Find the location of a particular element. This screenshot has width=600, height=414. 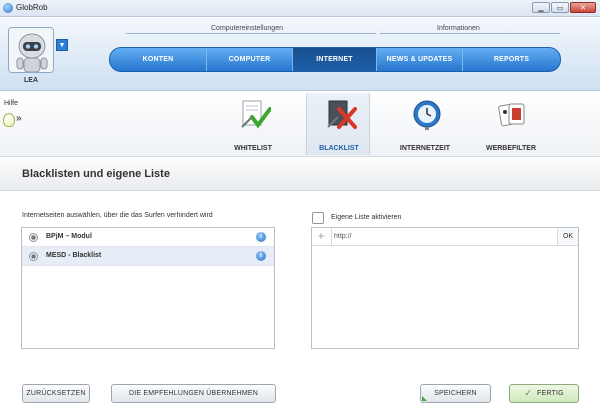

subnav-internetzeit-label: INTERNETZEIT is located at coordinates (425, 148).